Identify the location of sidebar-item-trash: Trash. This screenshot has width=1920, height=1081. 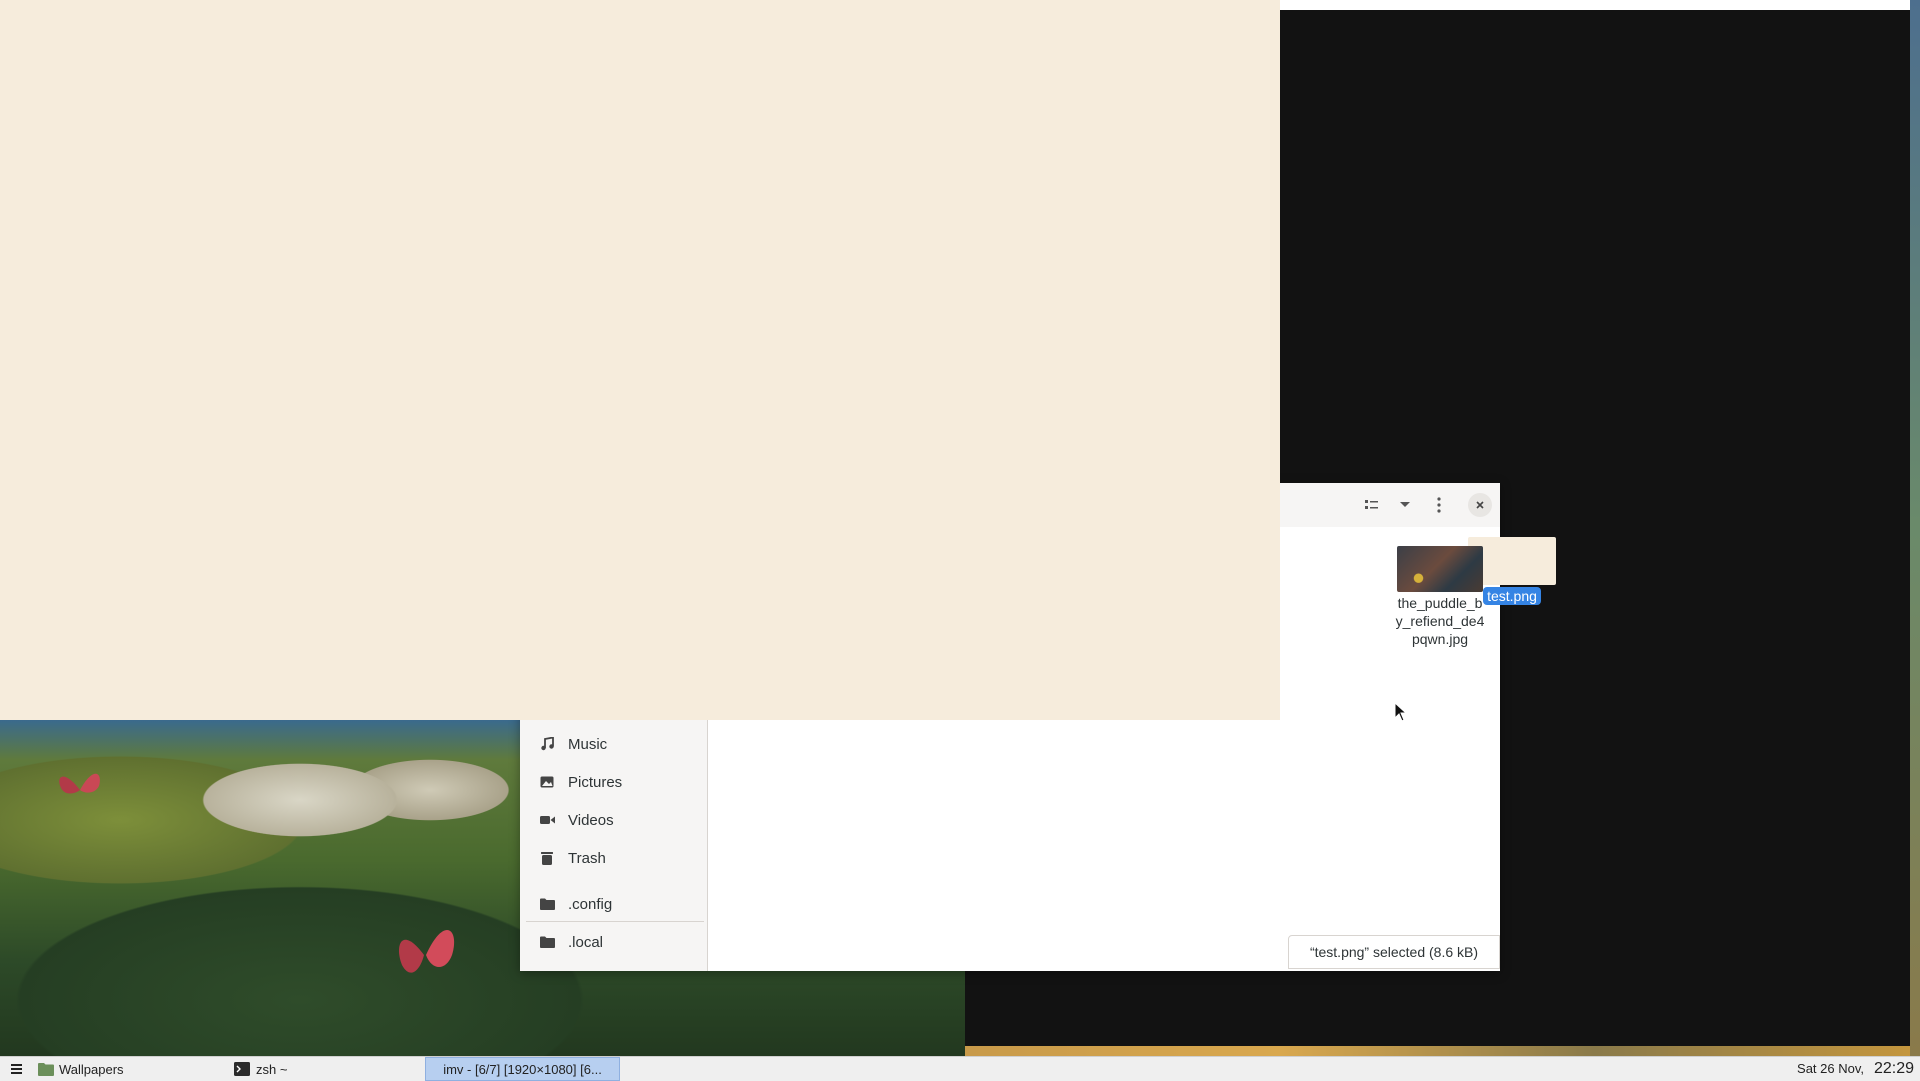
(613, 858).